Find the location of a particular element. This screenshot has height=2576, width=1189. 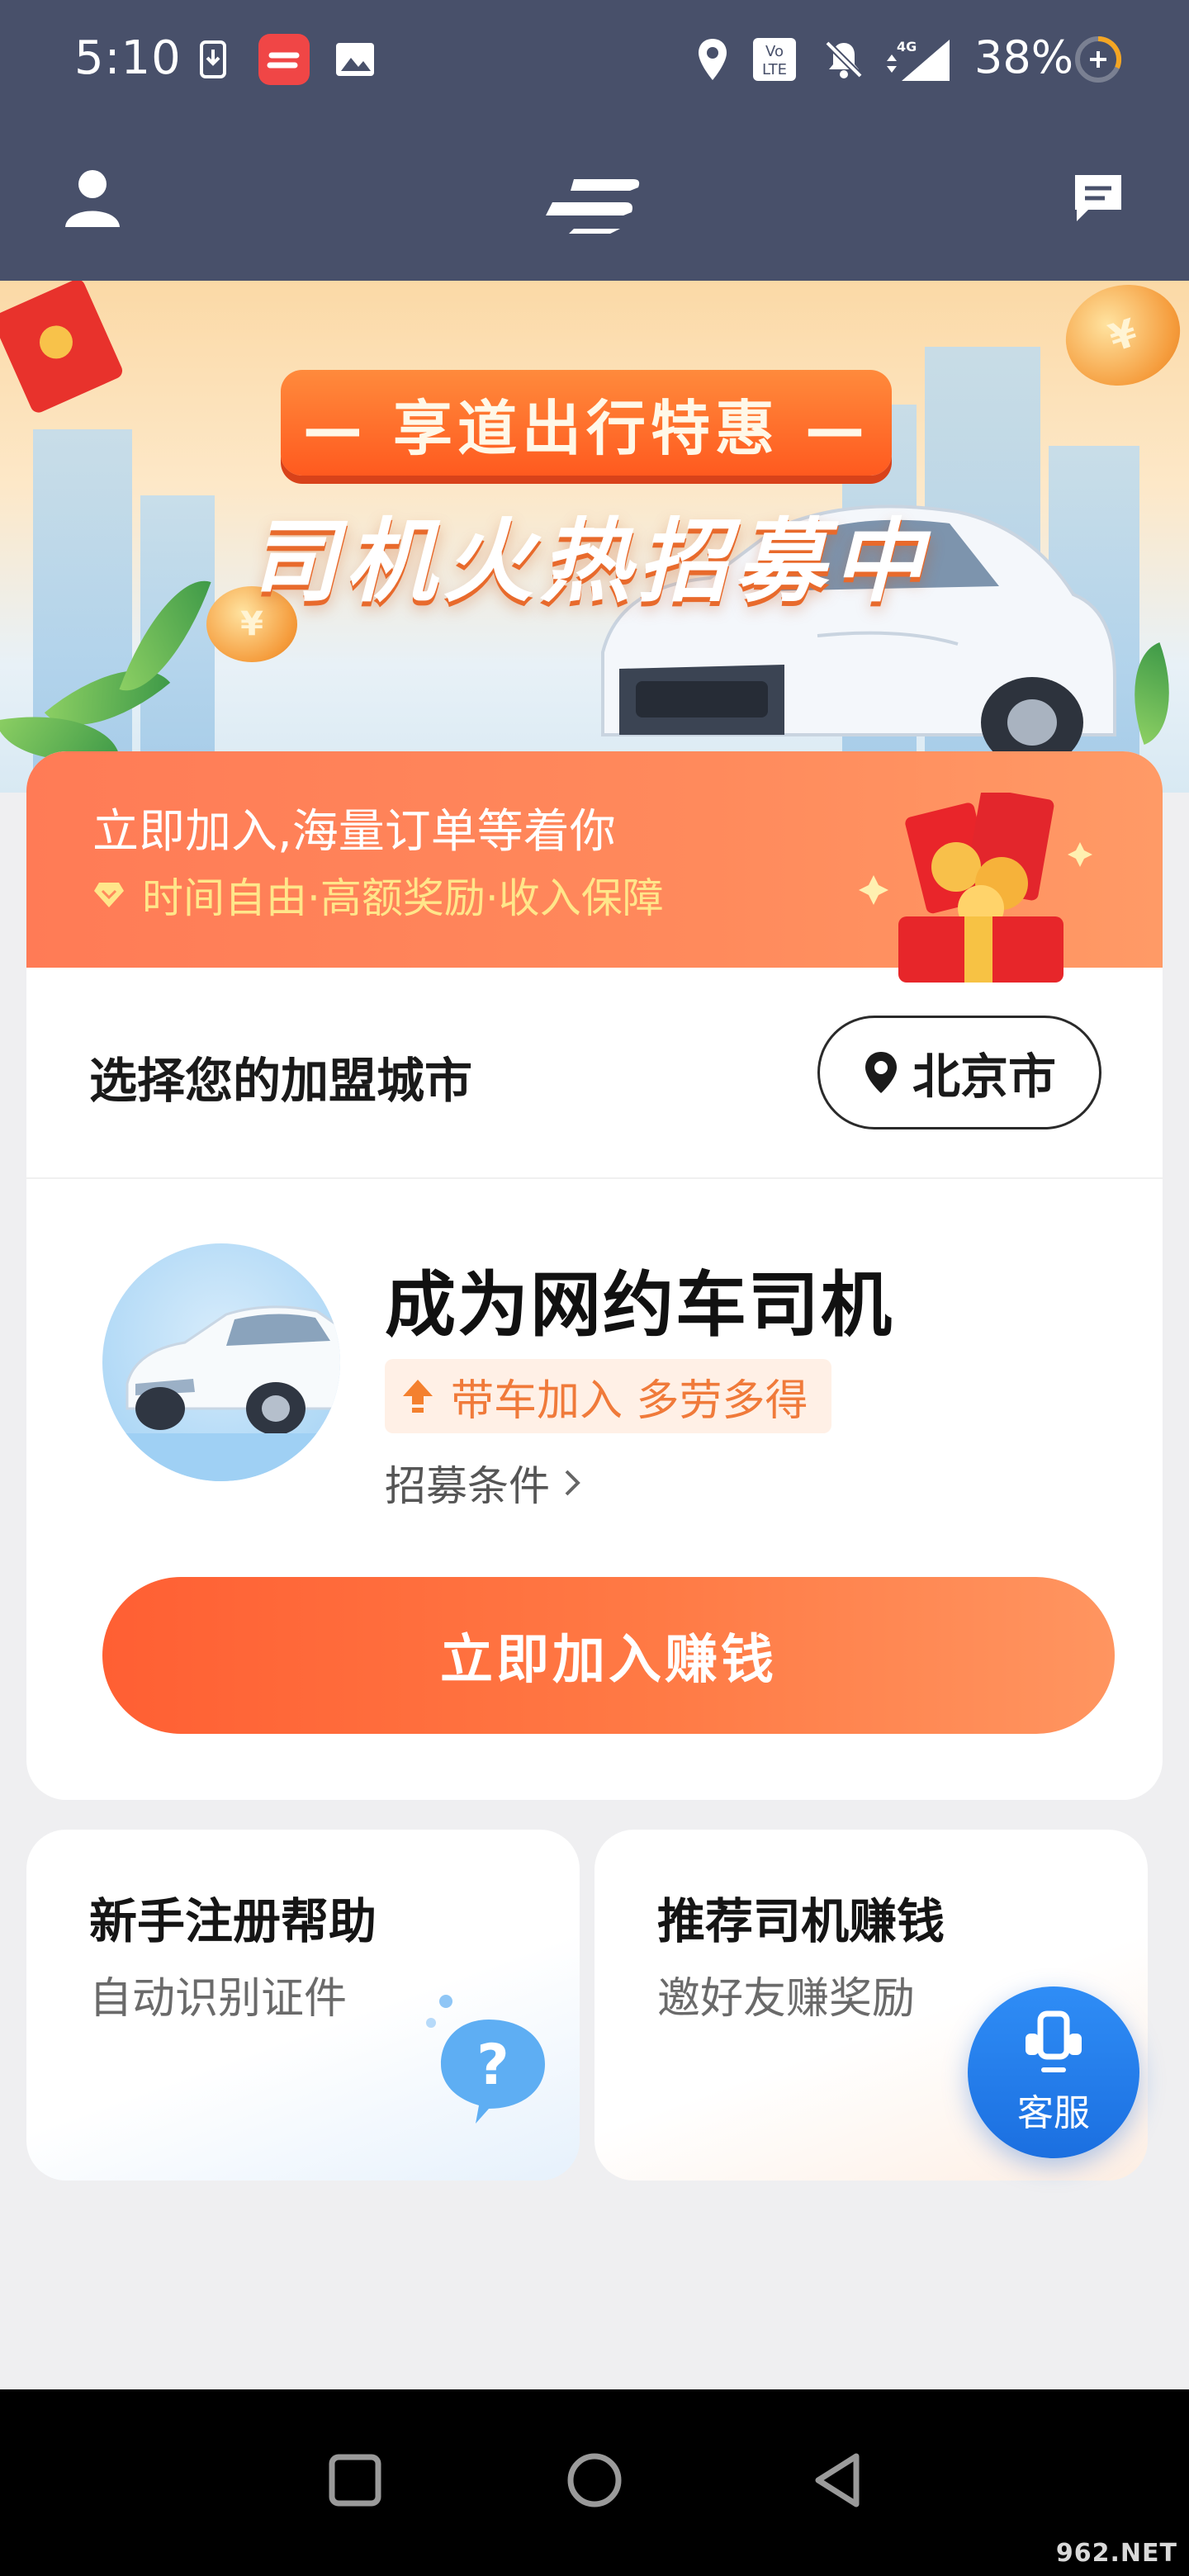

registration-help-subtitle: 自动识别证件 is located at coordinates (218, 1999).